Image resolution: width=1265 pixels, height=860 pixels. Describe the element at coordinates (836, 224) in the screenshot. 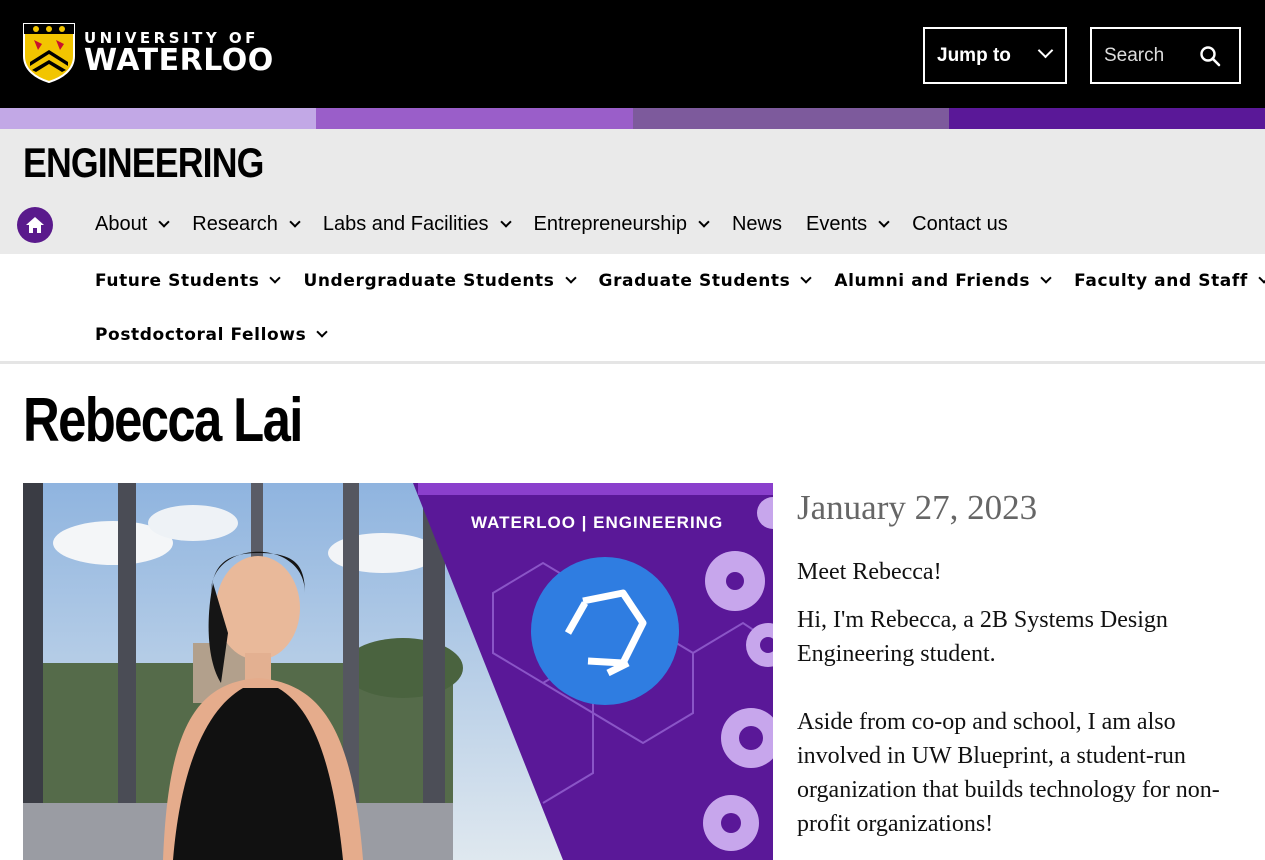

I see `nav-item-label: Events` at that location.